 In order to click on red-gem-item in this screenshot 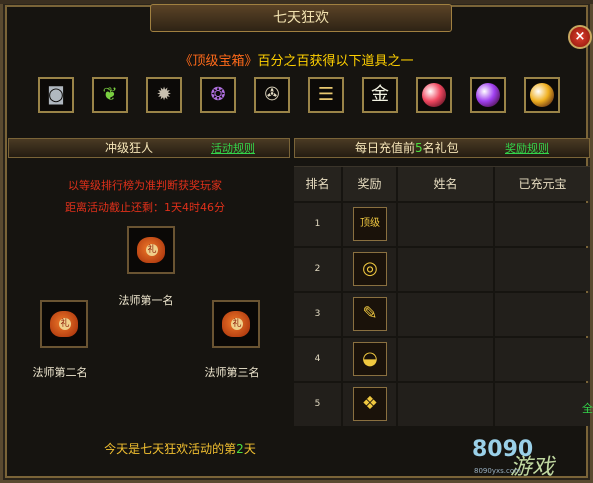, I will do `click(434, 95)`.